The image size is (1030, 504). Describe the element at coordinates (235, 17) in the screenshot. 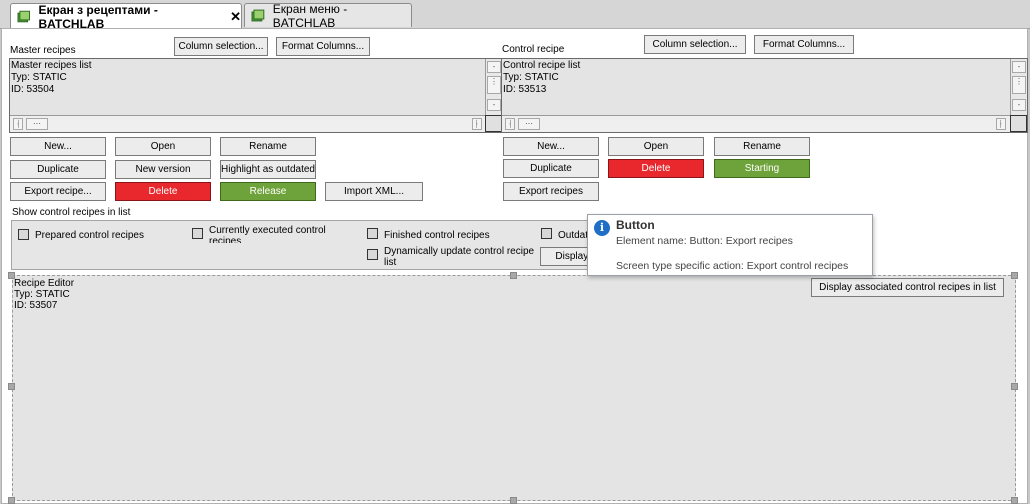

I see `close-icon: ✕` at that location.